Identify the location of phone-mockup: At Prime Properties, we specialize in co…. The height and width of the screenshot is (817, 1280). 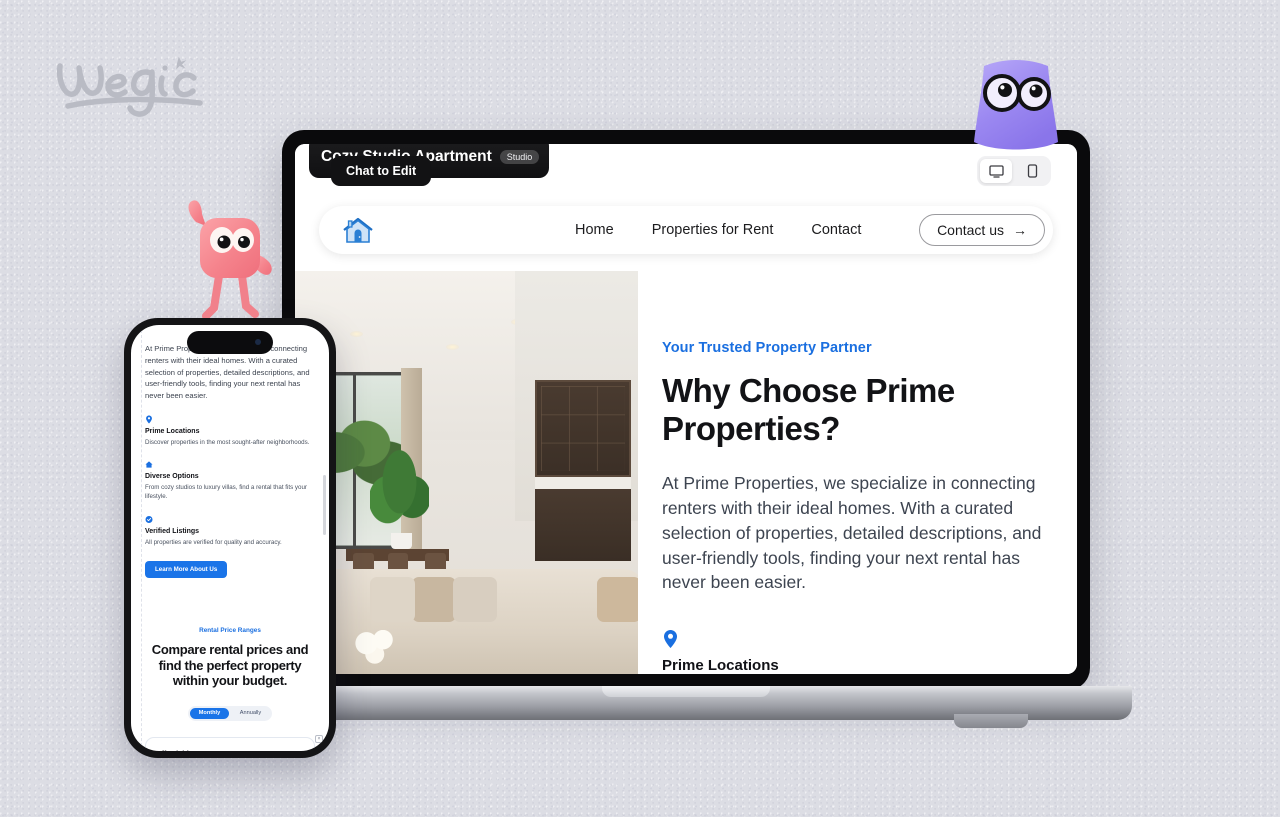
(230, 538).